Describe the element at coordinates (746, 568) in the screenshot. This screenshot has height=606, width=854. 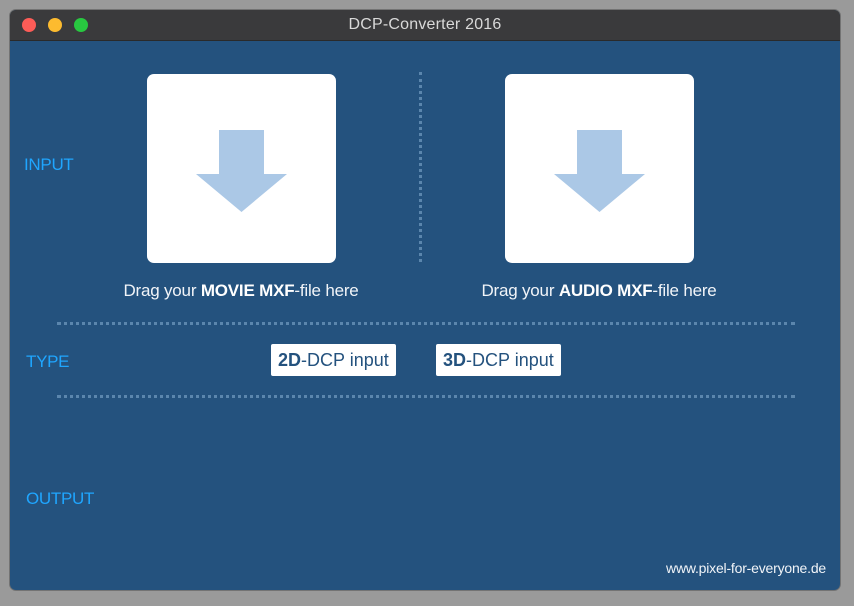
I see `website-link: www.pixel-for-everyone.de` at that location.